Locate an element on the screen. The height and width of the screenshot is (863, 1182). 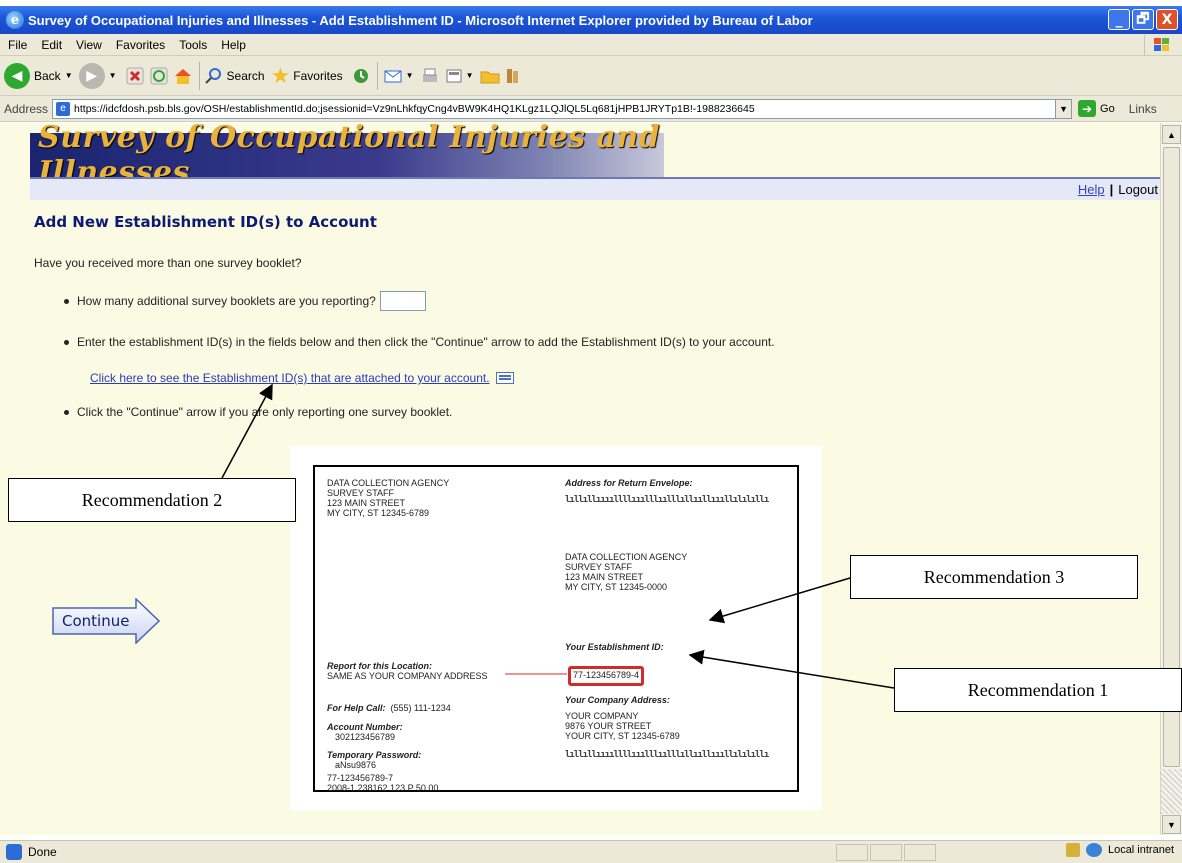
links-button: Links is located at coordinates (1143, 109).